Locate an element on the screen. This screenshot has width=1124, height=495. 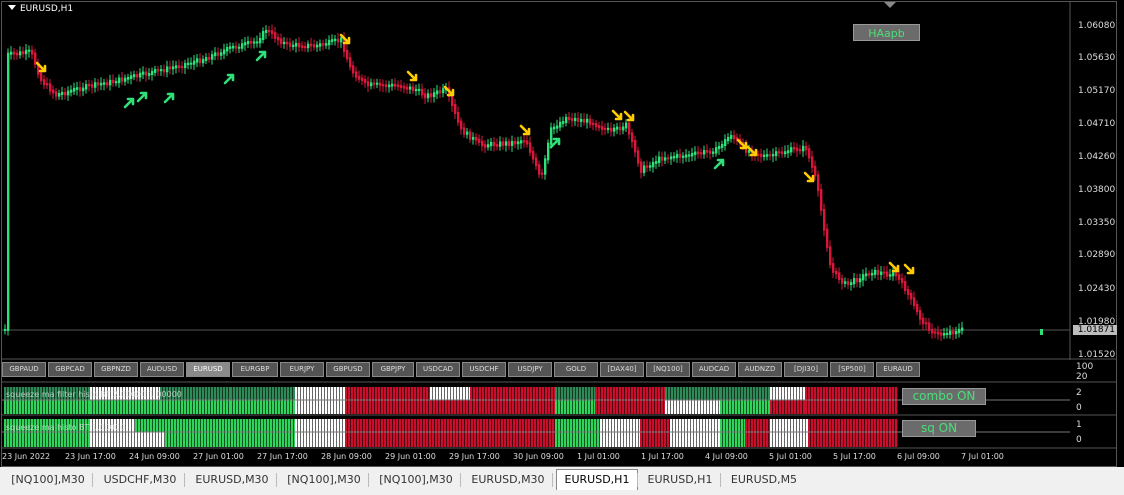
chart-tab-5: EURUSD,M30 is located at coordinates (508, 480).